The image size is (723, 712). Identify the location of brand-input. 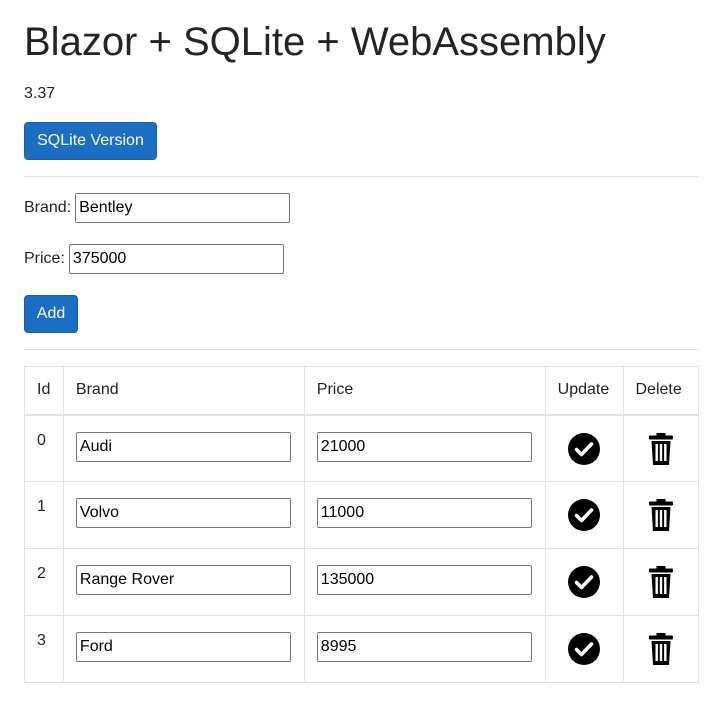
(183, 208).